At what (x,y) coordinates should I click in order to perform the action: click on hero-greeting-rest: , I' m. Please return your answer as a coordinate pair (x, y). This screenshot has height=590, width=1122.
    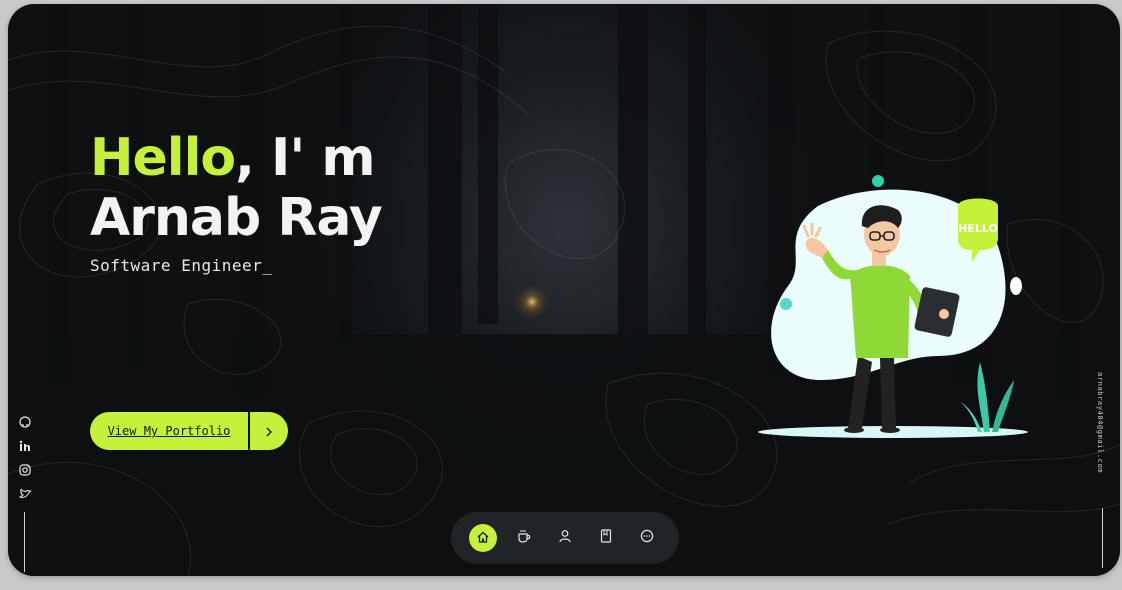
    Looking at the image, I should click on (305, 158).